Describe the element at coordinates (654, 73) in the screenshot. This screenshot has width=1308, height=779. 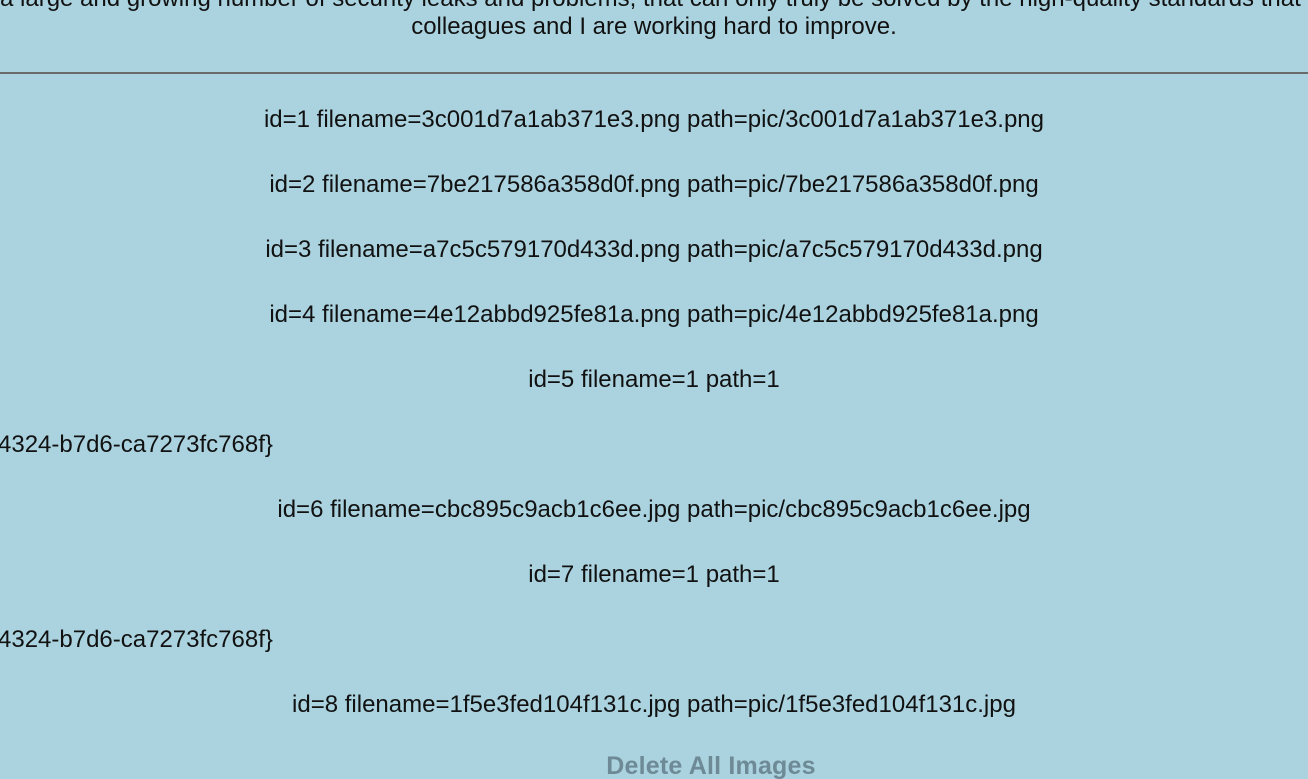
I see `horizontal-divider` at that location.